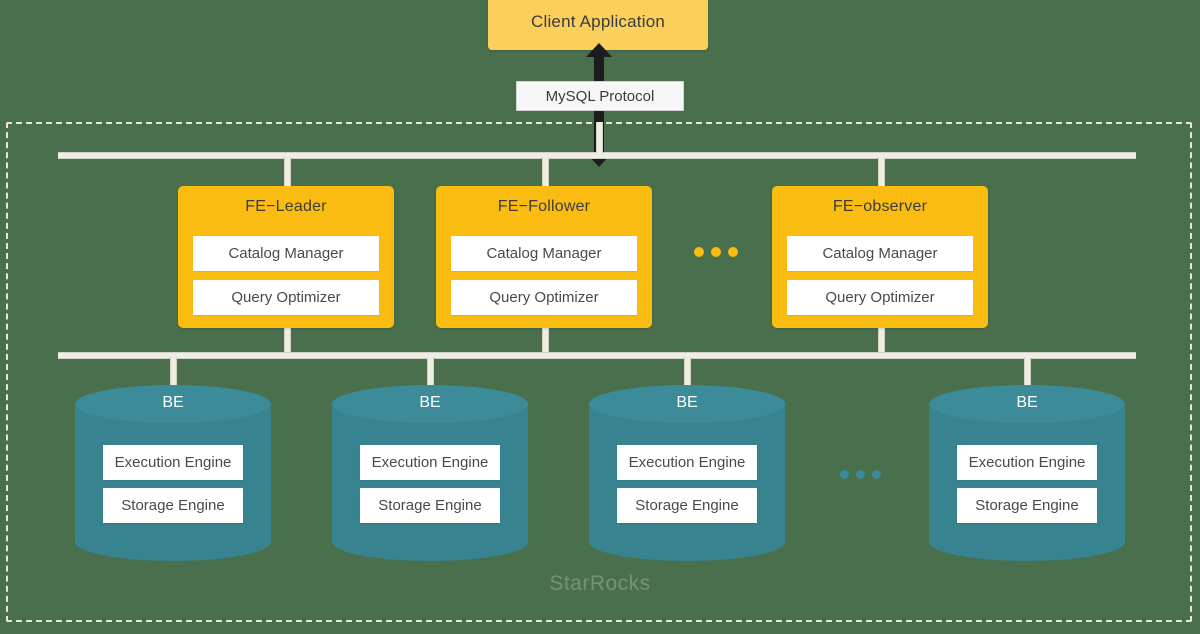 The height and width of the screenshot is (634, 1200). What do you see at coordinates (687, 505) in the screenshot?
I see `be-node-3-storage-engine: Storage Engine` at bounding box center [687, 505].